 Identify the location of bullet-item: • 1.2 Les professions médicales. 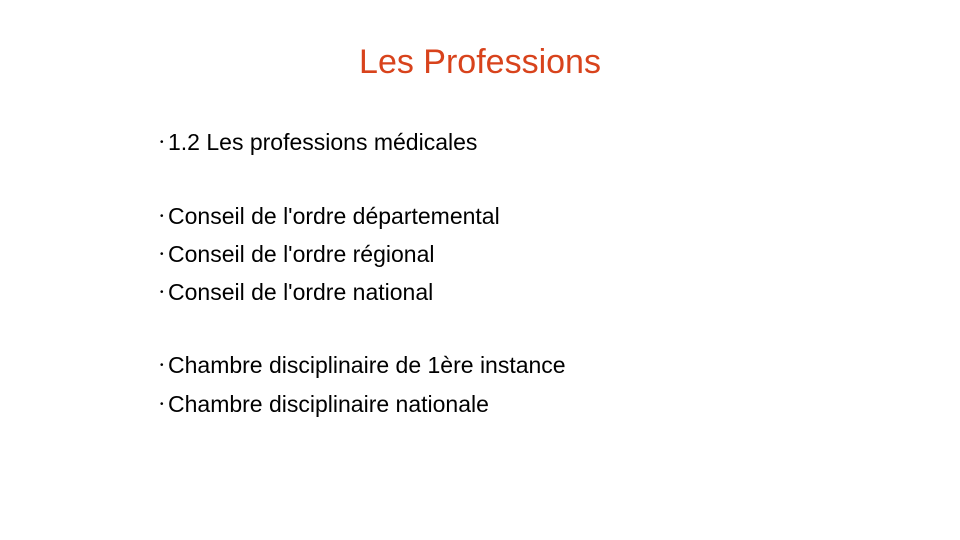
(318, 142).